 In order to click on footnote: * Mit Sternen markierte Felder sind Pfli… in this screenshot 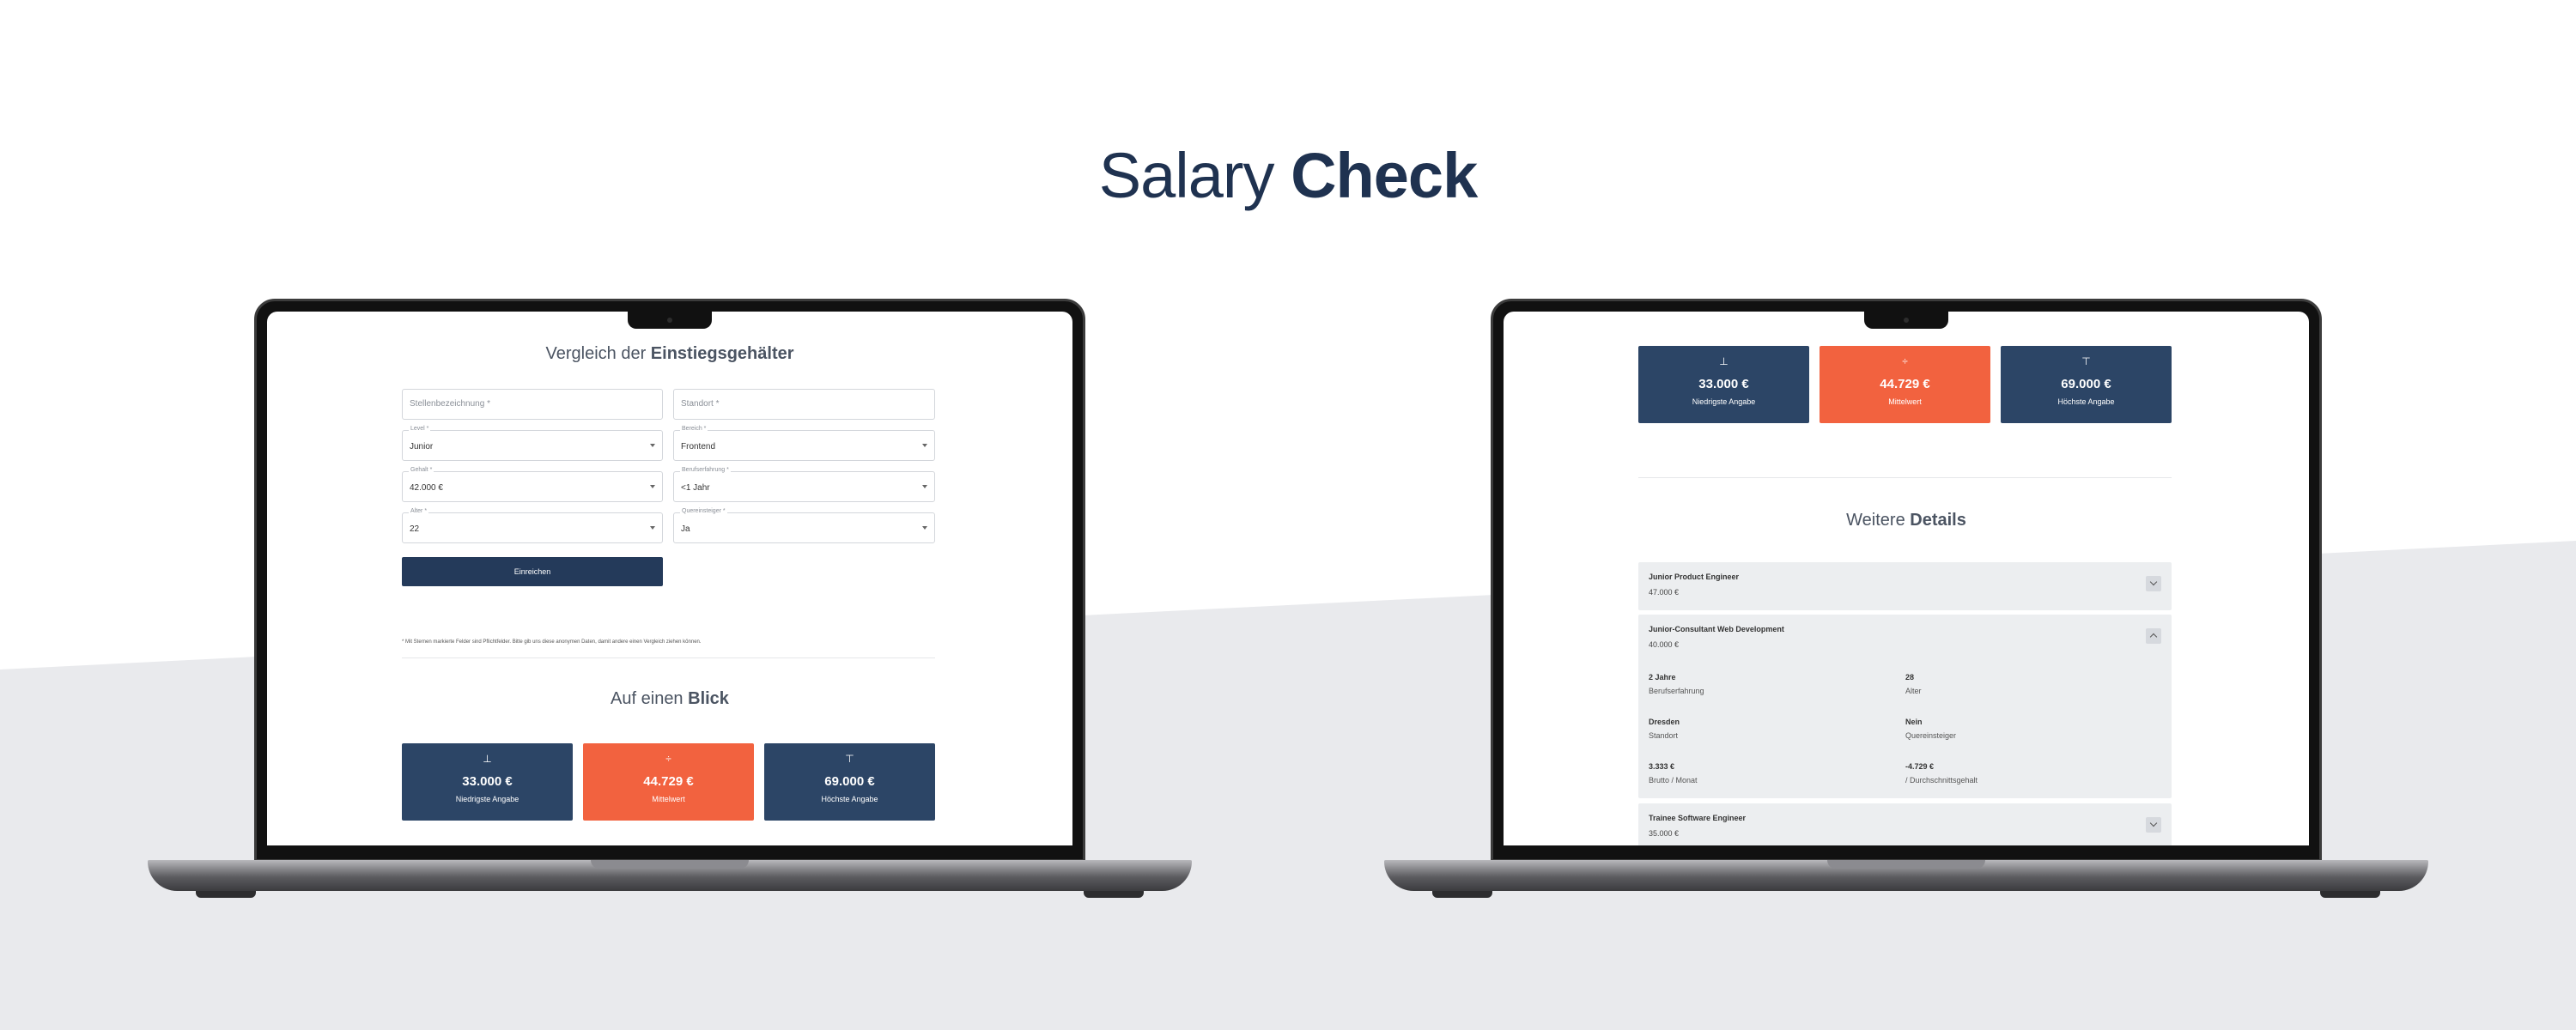, I will do `click(552, 642)`.